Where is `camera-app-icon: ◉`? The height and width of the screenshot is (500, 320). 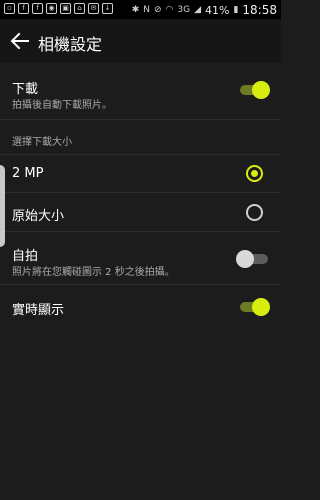 camera-app-icon: ◉ is located at coordinates (51, 8).